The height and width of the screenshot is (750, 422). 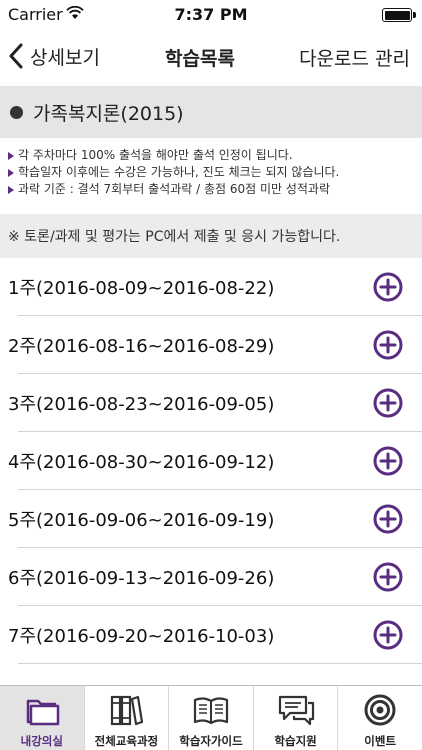 I want to click on week-row: 5주(2016-09-06~2016-09-19), so click(x=211, y=519).